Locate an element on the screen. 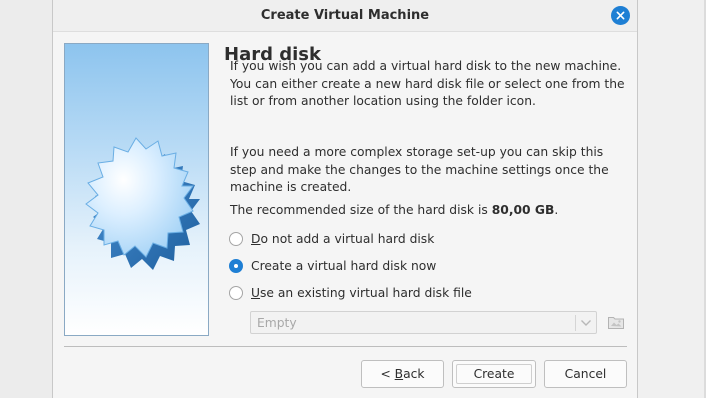 The image size is (706, 398). create-button: Create is located at coordinates (494, 374).